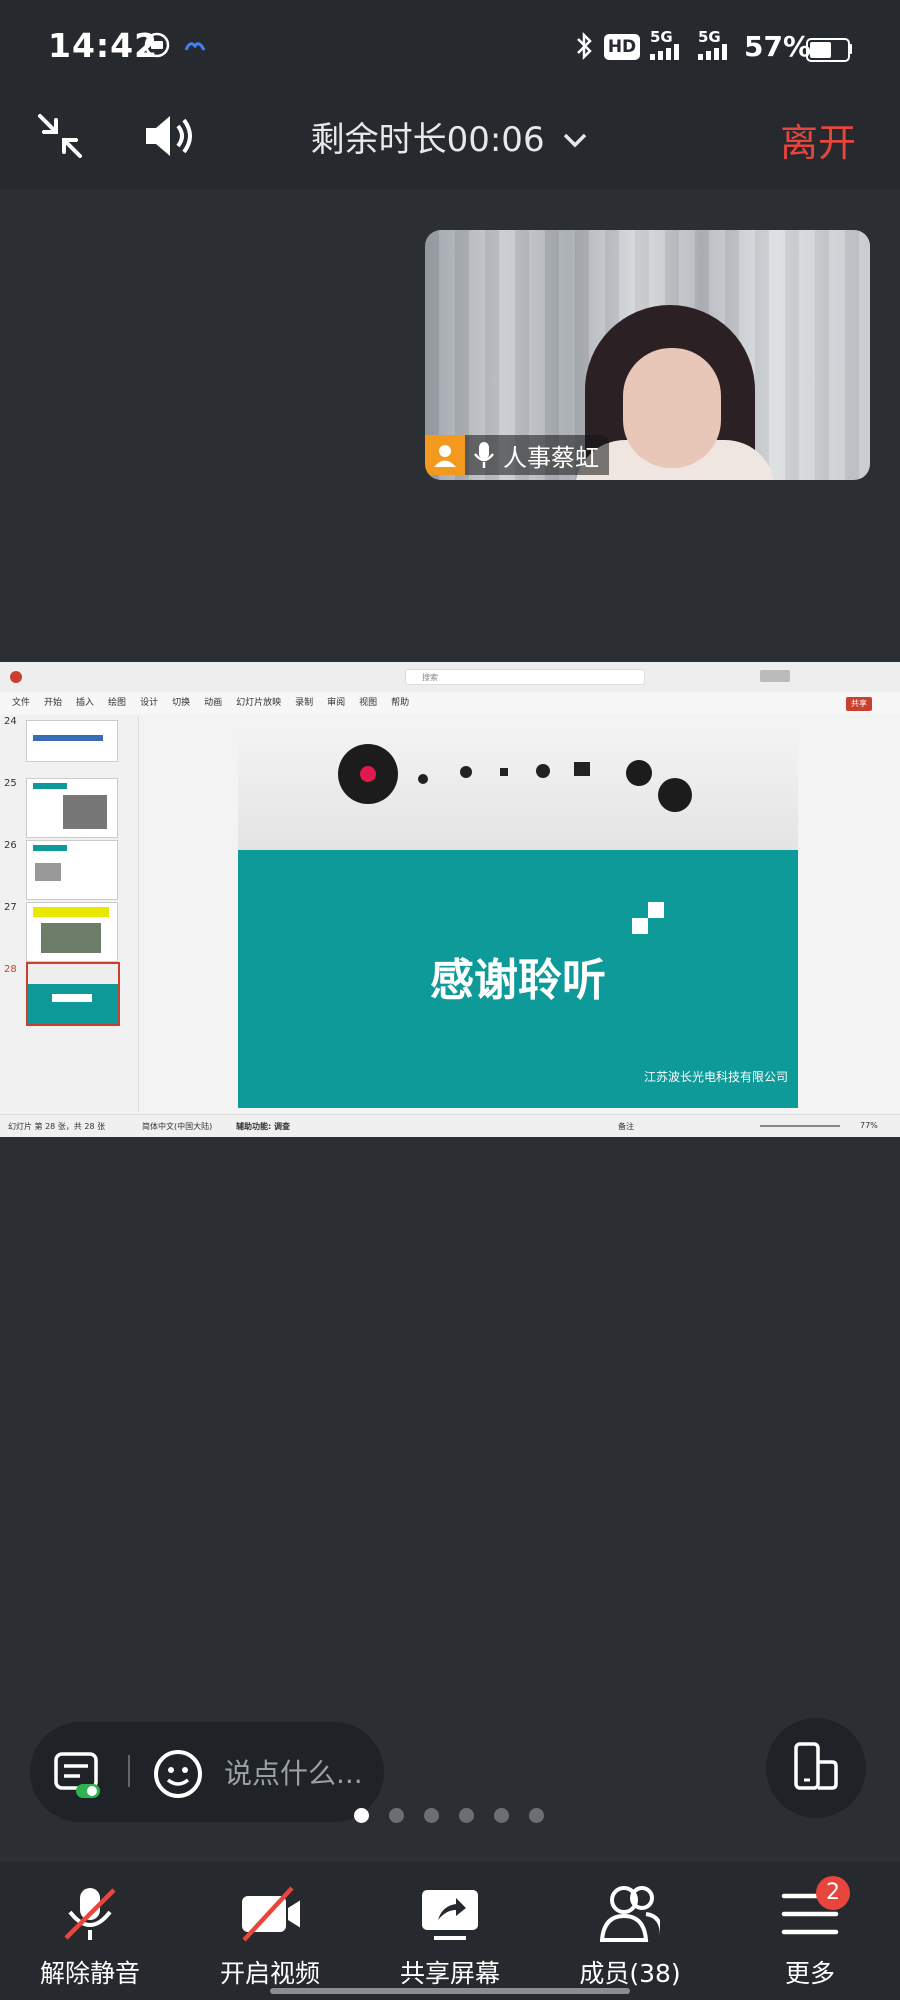  I want to click on ppt-menu-item: 录制, so click(304, 703).